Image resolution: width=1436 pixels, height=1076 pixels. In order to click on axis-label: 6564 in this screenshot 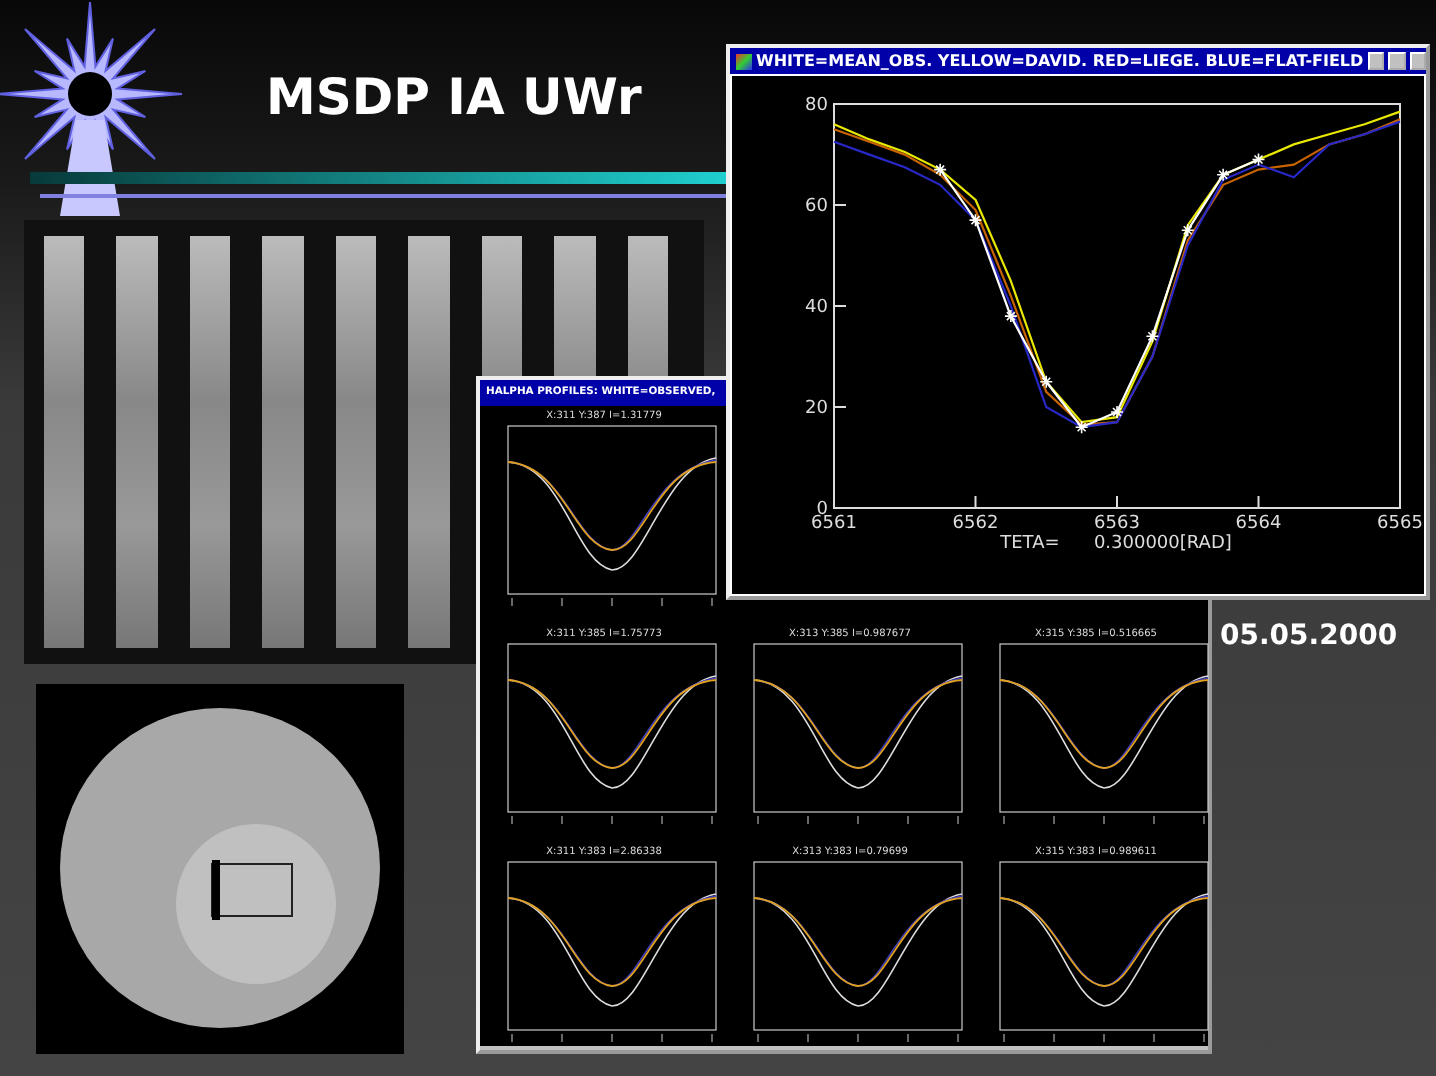, I will do `click(1258, 524)`.